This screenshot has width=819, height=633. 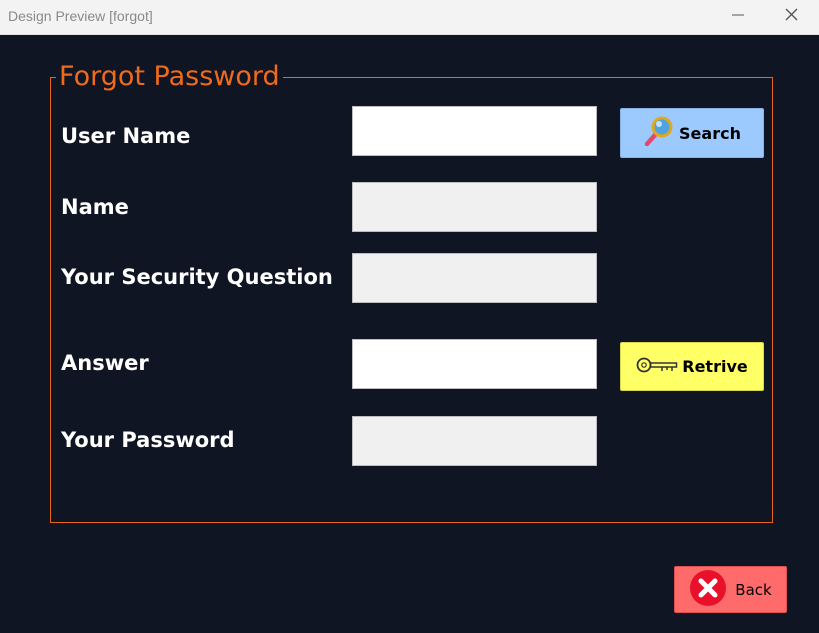 What do you see at coordinates (105, 363) in the screenshot?
I see `answer-label: Answer` at bounding box center [105, 363].